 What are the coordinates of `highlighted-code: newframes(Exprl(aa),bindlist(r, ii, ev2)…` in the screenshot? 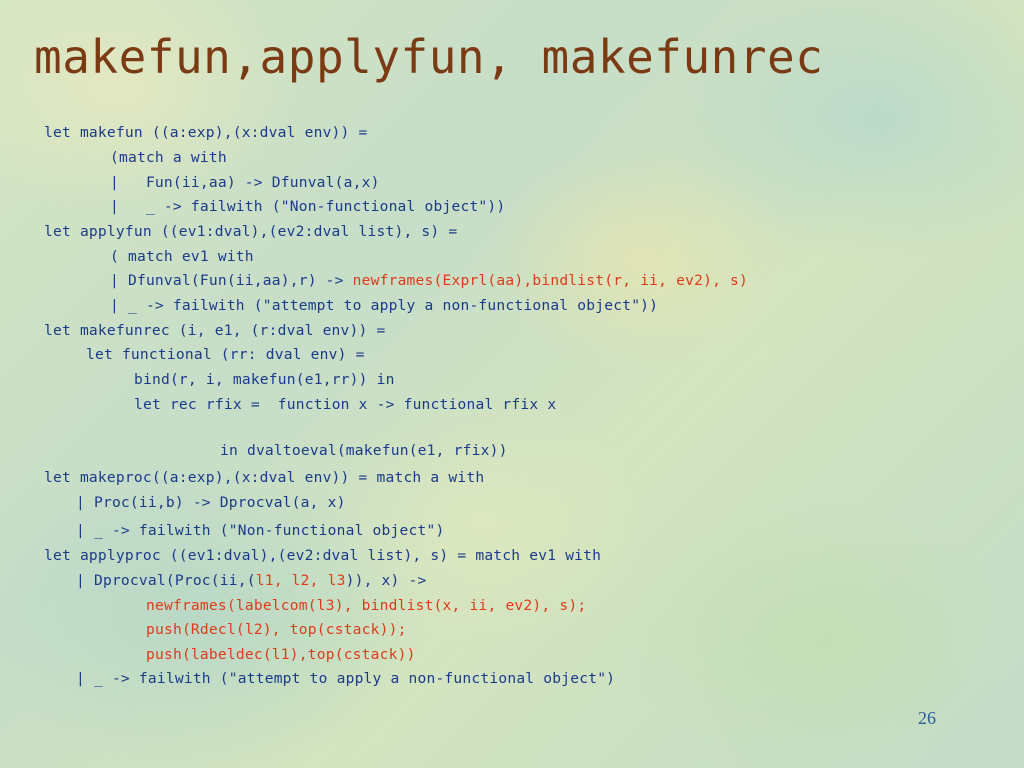 It's located at (550, 280).